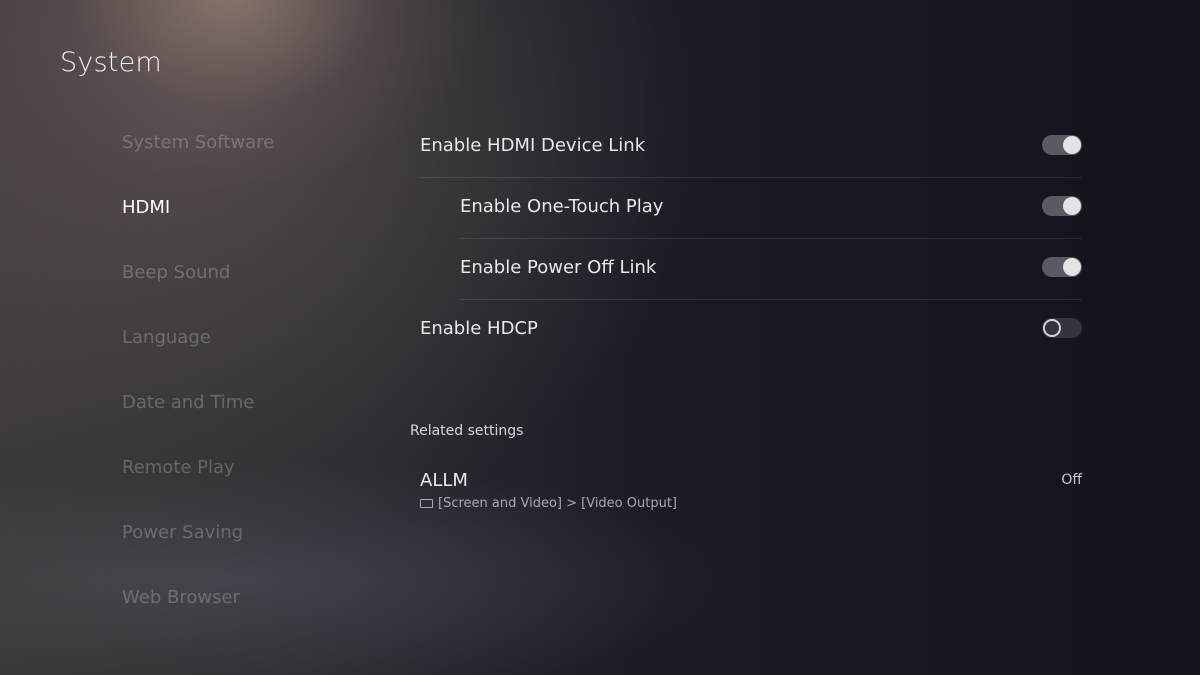  What do you see at coordinates (1062, 328) in the screenshot?
I see `hdcp-toggle` at bounding box center [1062, 328].